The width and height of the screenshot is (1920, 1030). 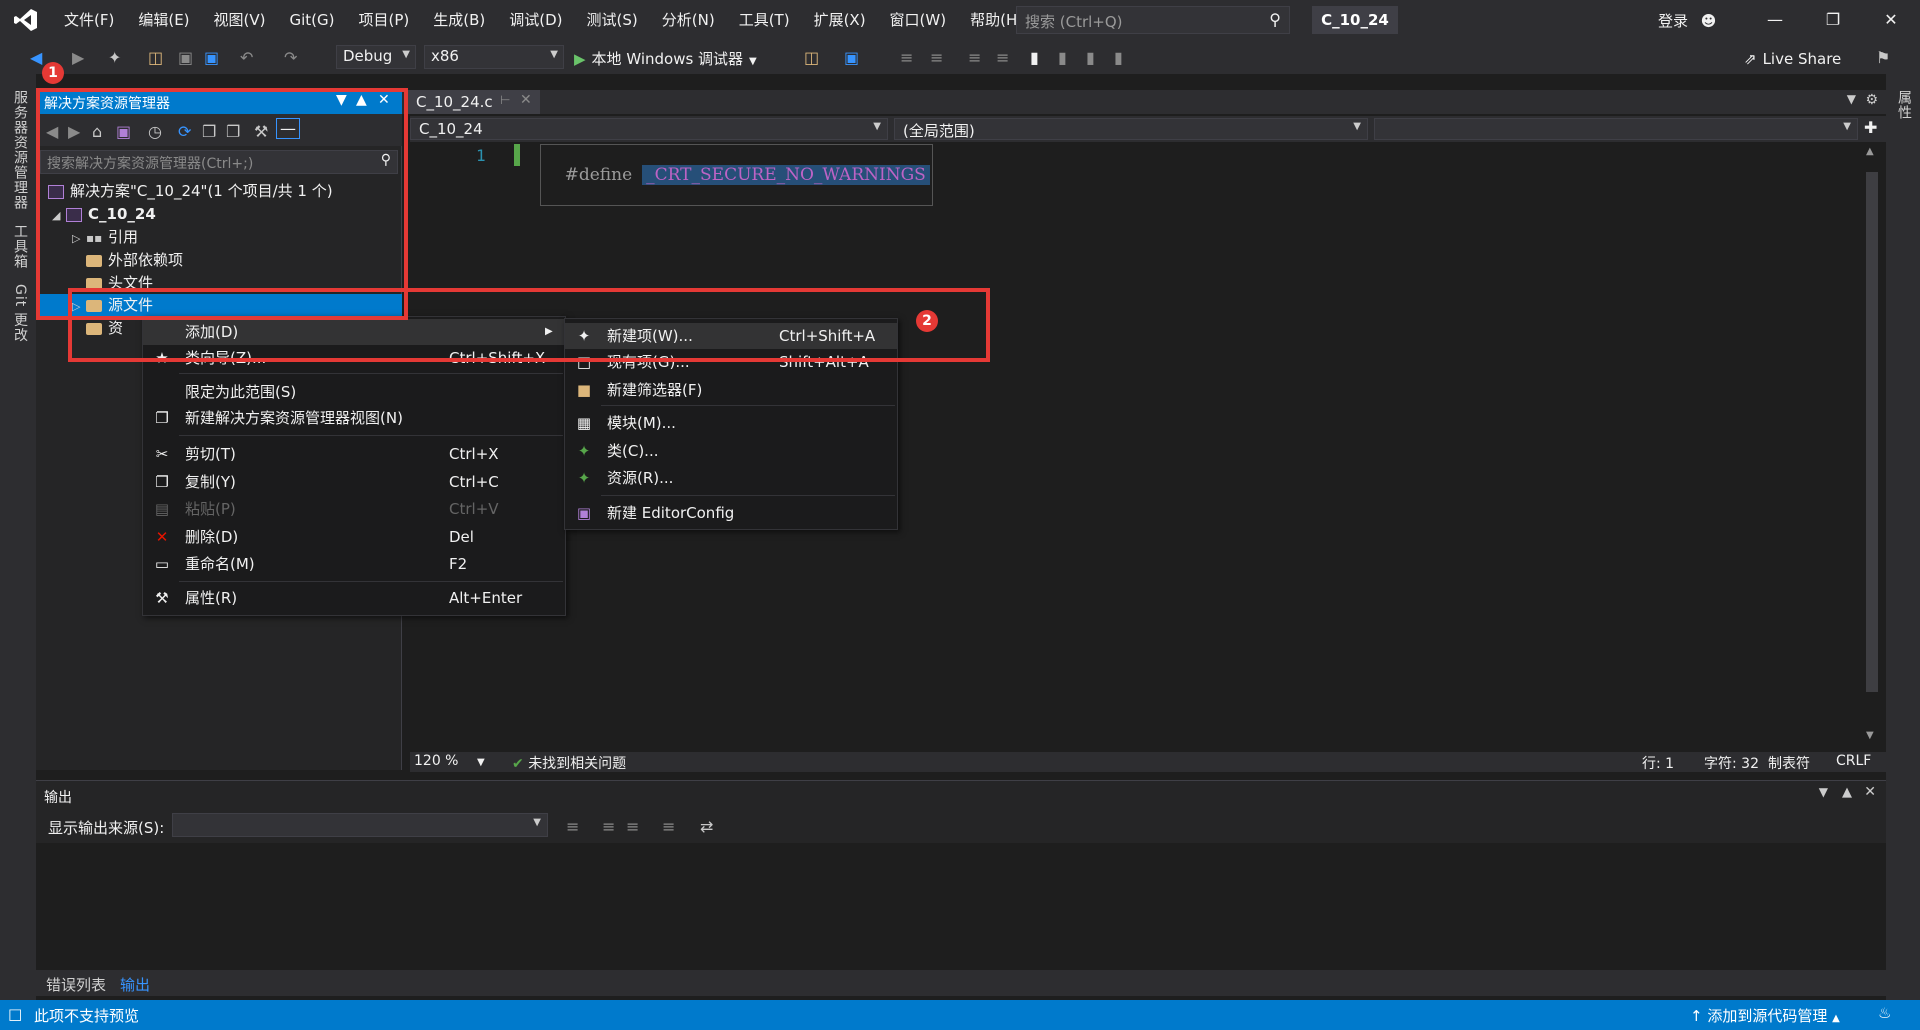 I want to click on gear-icon: ⚙, so click(x=1871, y=100).